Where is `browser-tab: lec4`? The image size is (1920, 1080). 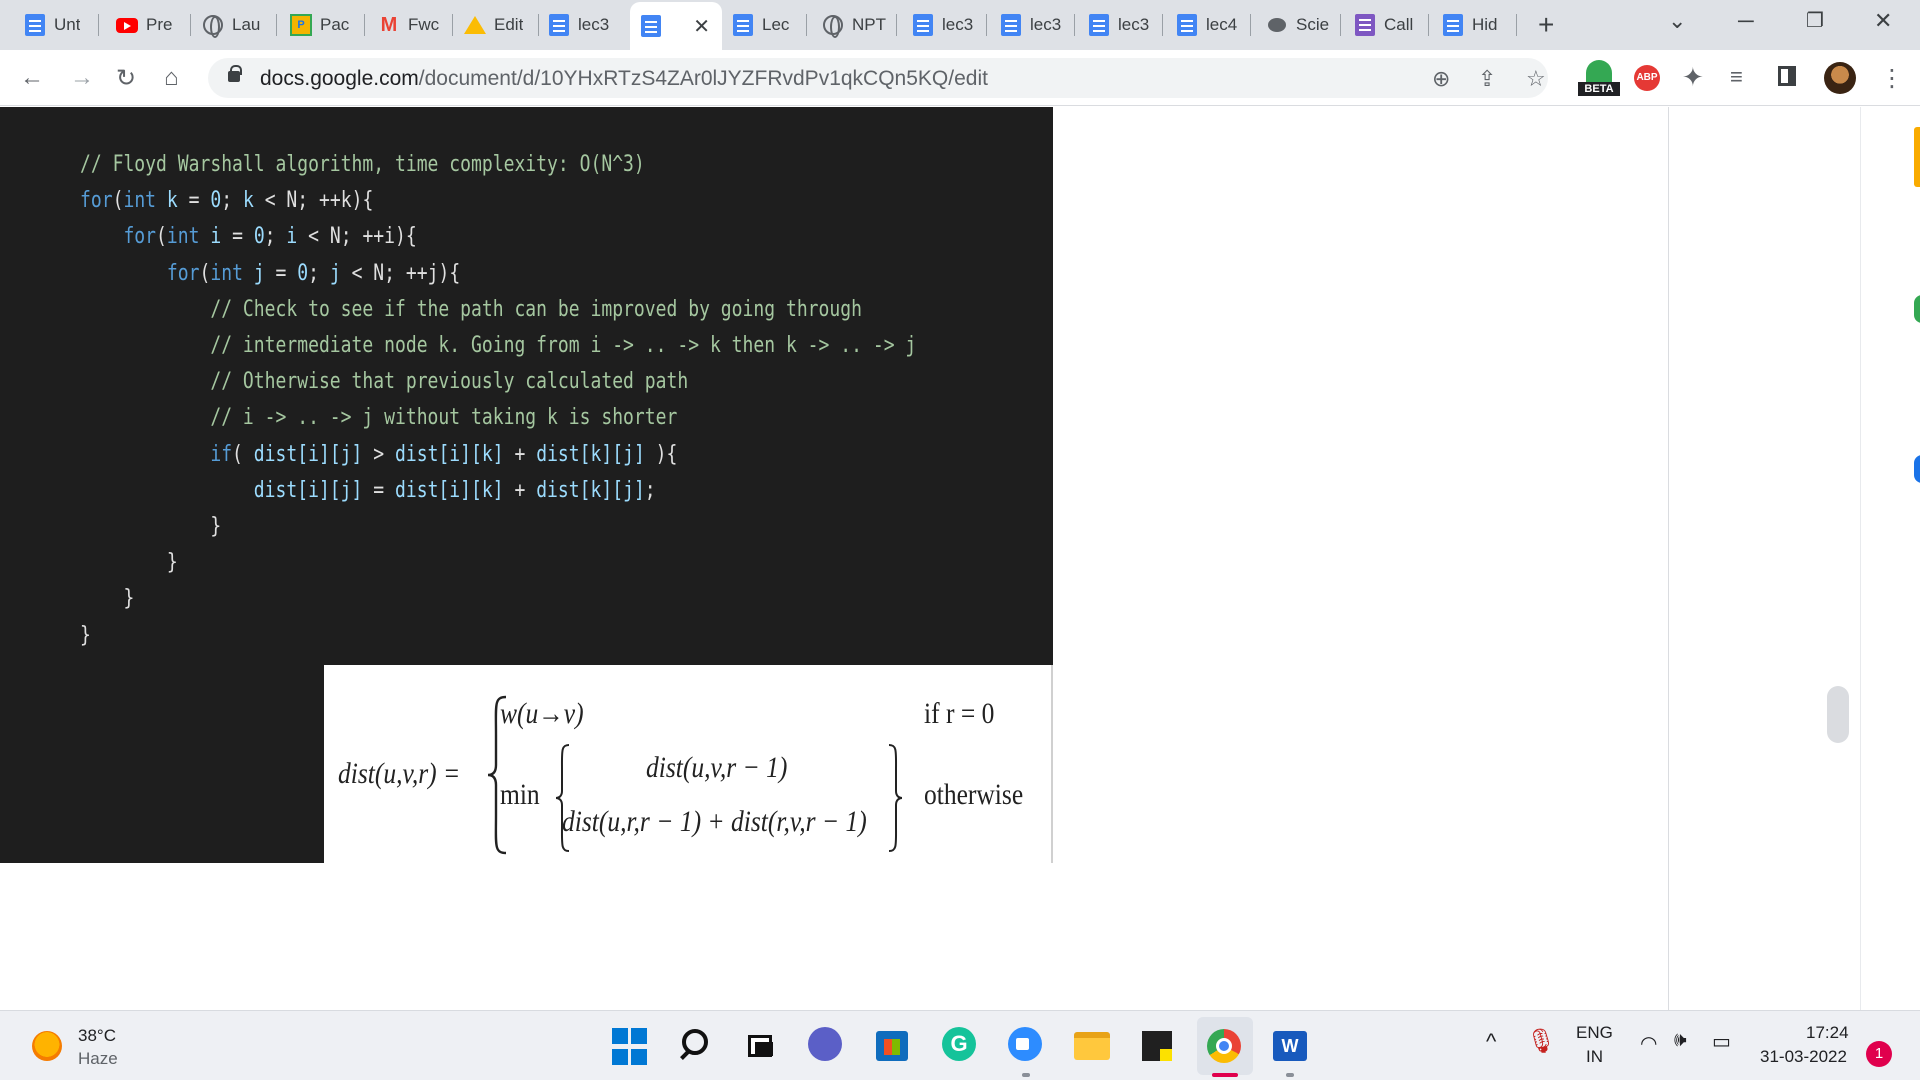 browser-tab: lec4 is located at coordinates (1206, 25).